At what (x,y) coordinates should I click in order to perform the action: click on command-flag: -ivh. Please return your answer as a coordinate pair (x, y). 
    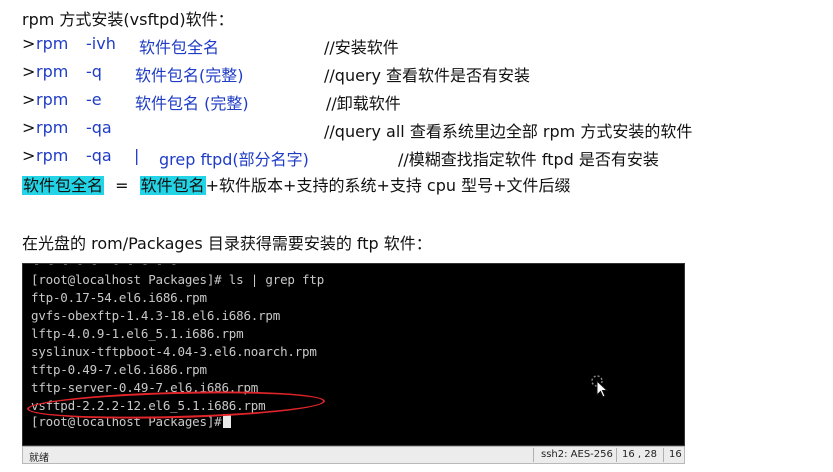
    Looking at the image, I should click on (101, 43).